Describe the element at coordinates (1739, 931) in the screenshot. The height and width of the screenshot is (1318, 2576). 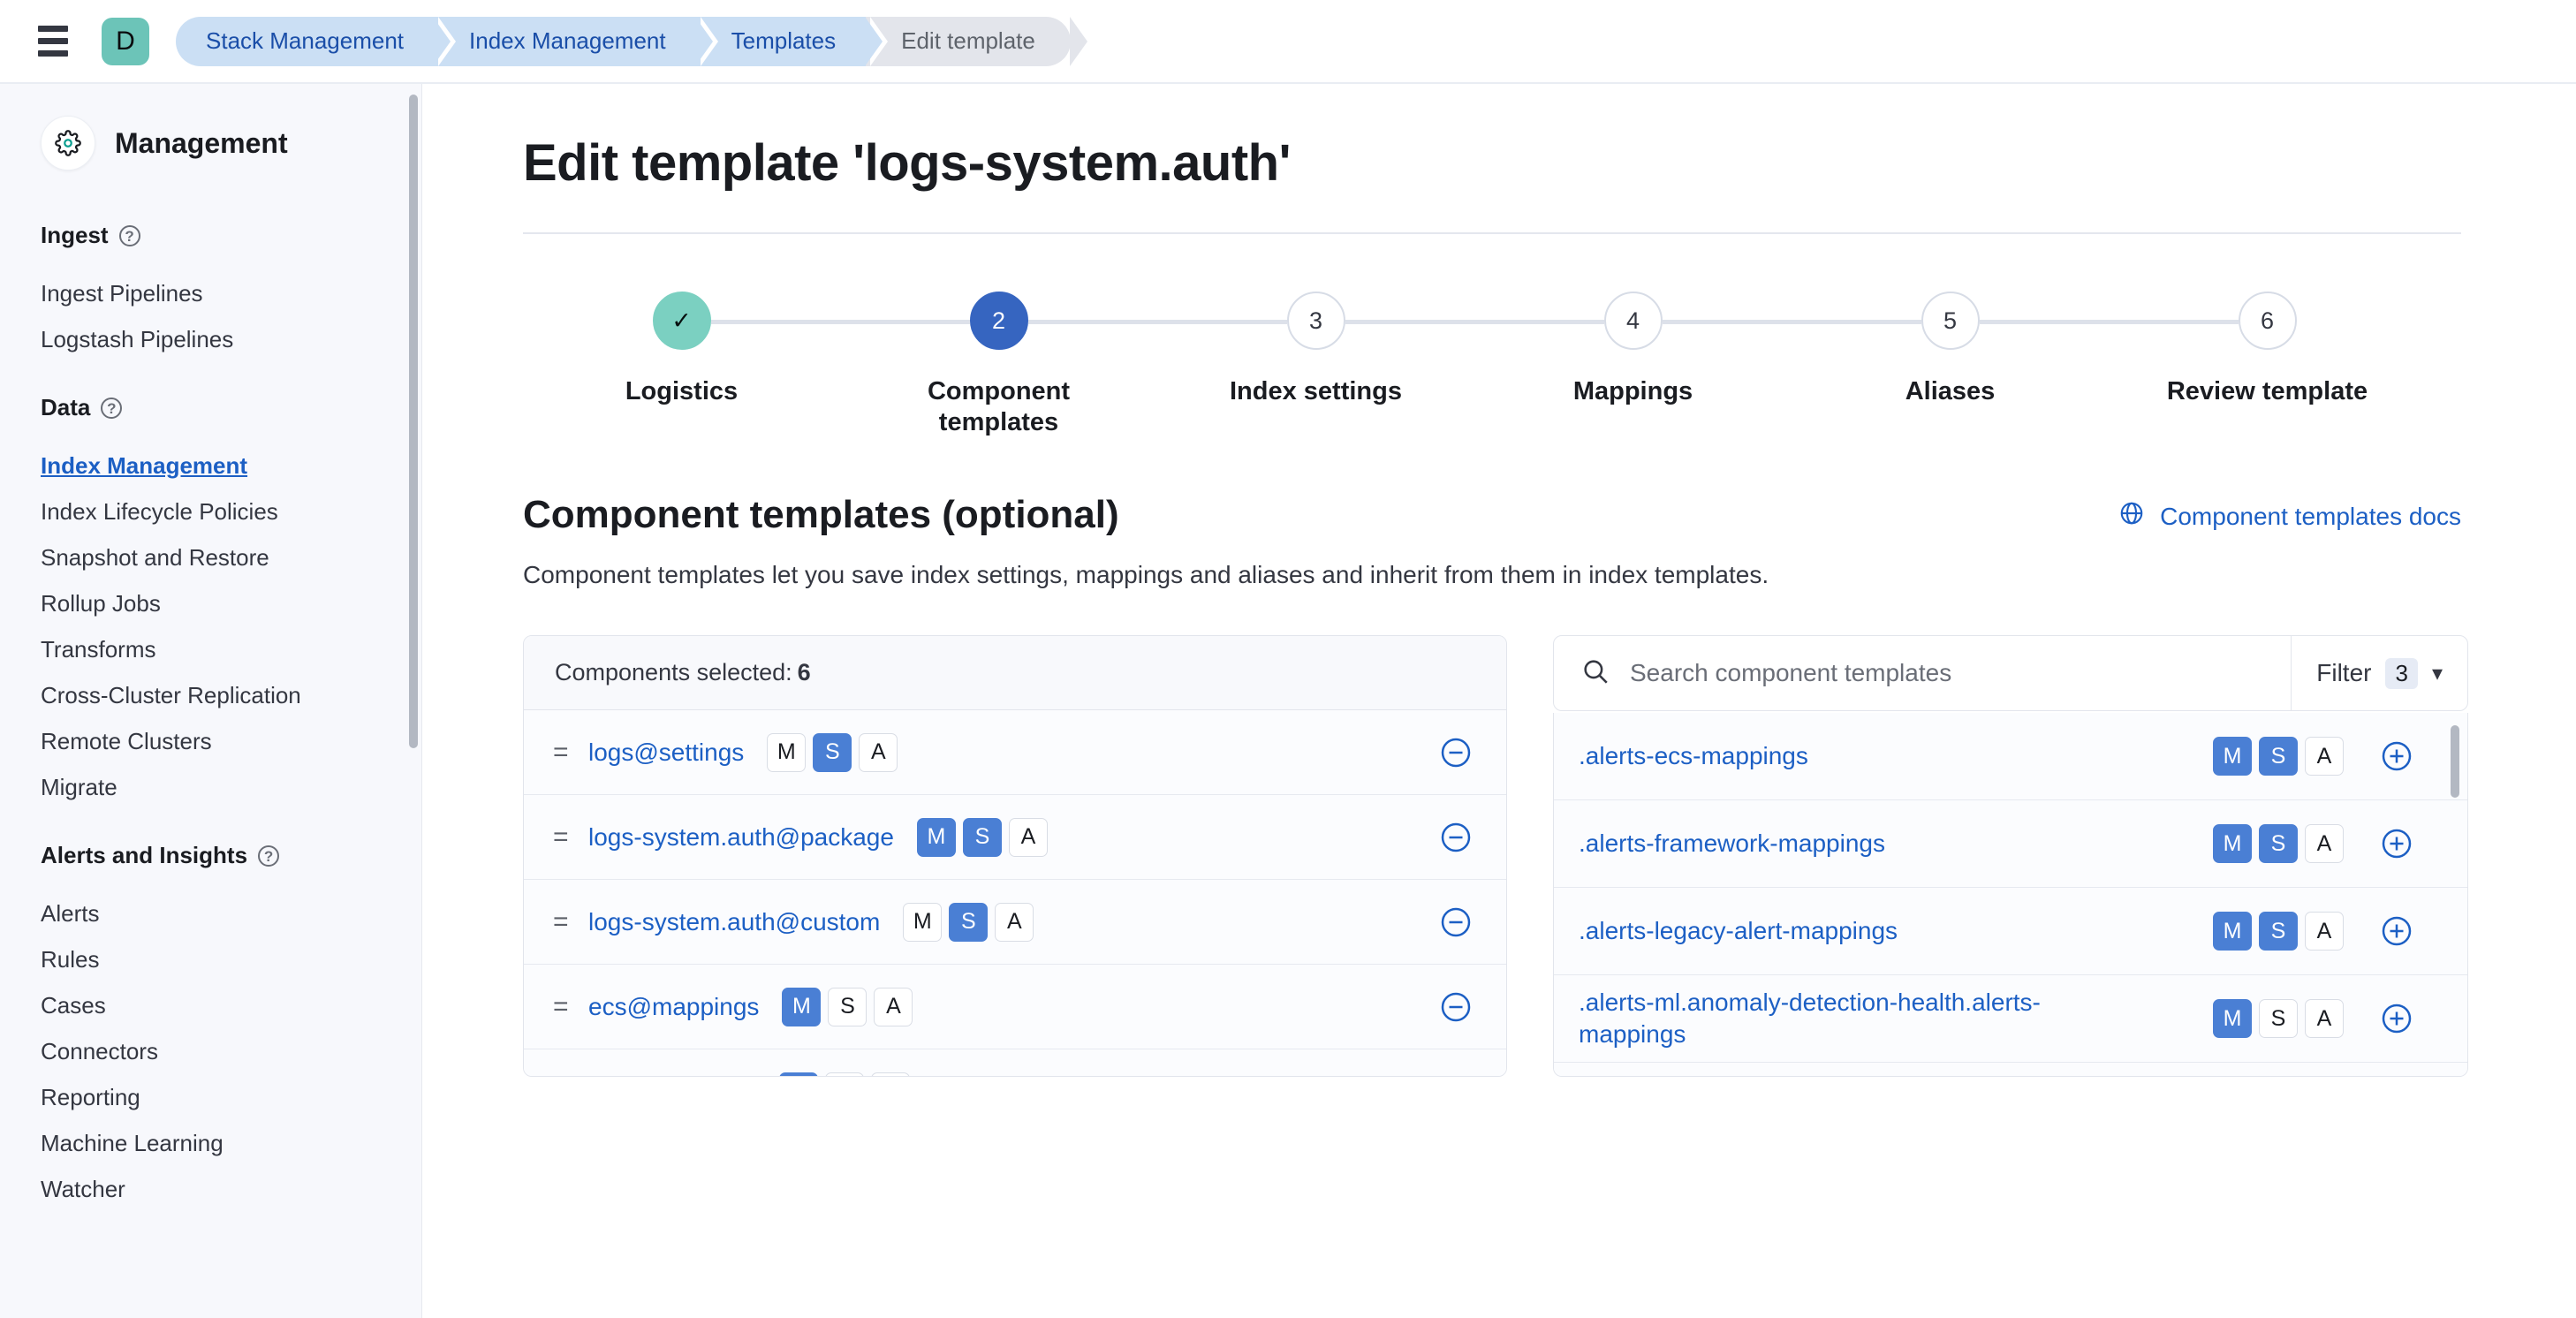
I see `component-name-link: .alerts-legacy-alert-mappings` at that location.